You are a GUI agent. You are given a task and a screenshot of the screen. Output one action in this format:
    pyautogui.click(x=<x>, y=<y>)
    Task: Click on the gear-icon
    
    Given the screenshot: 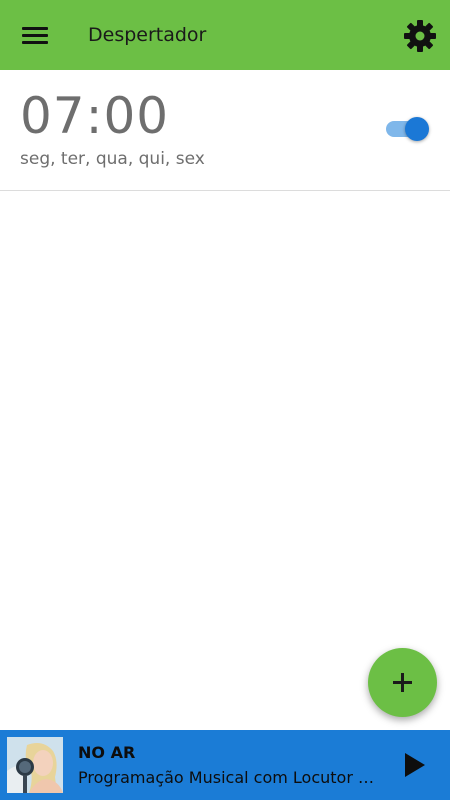 What is the action you would take?
    pyautogui.click(x=420, y=36)
    